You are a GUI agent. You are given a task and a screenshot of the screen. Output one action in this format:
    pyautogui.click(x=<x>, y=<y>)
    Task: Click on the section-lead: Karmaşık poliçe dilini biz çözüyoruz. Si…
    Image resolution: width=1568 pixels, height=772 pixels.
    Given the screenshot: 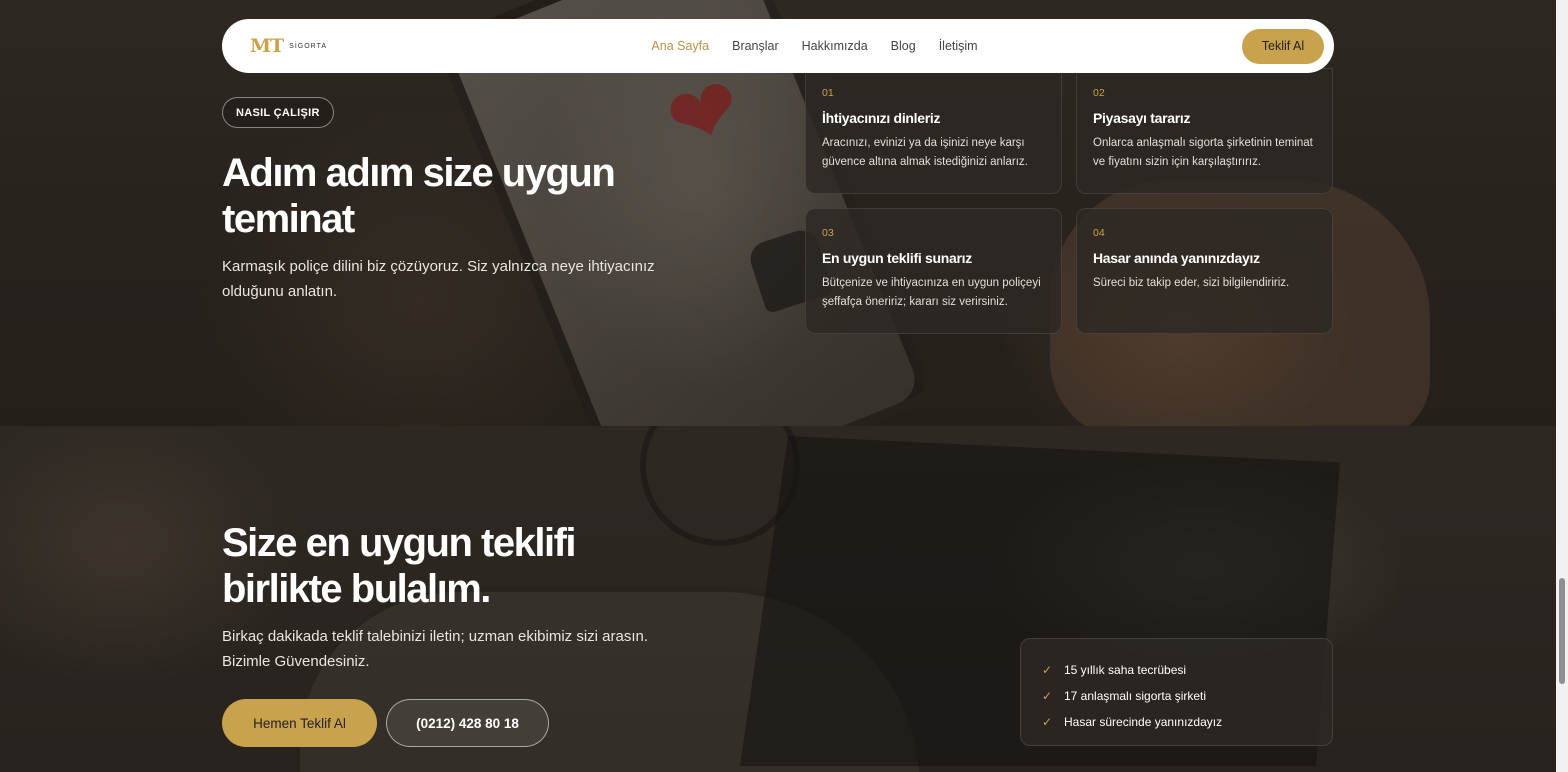 What is the action you would take?
    pyautogui.click(x=438, y=279)
    